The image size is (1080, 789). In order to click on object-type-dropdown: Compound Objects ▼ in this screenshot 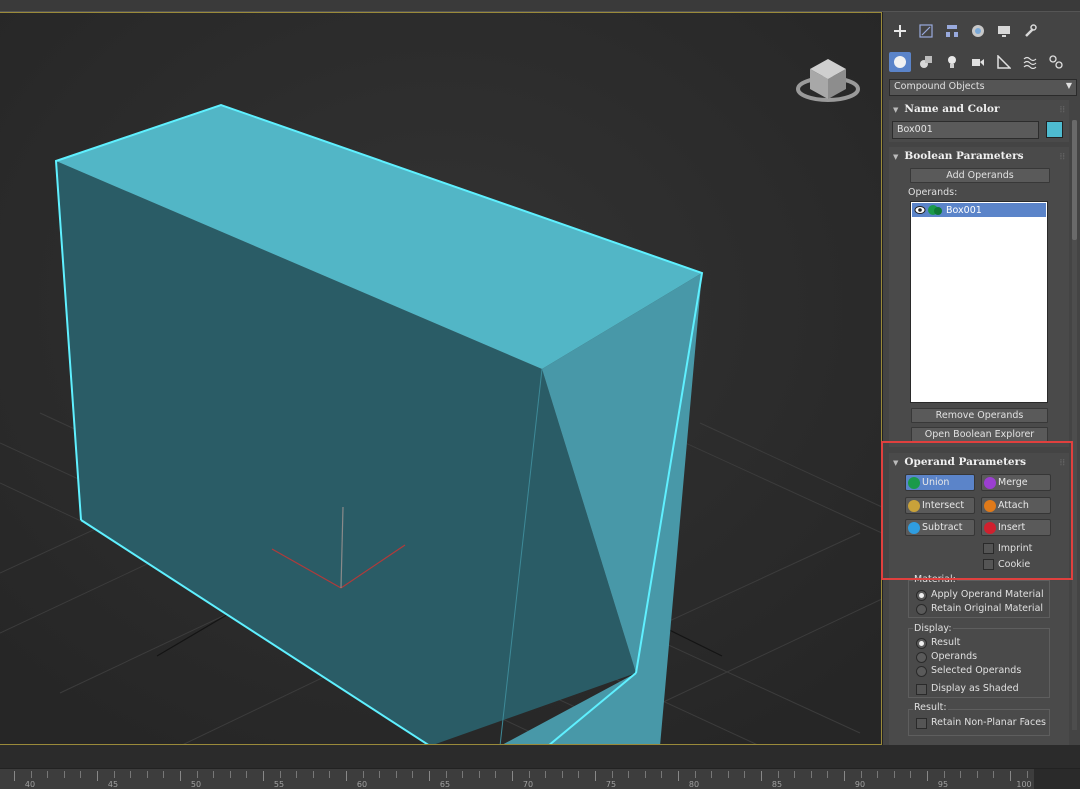, I will do `click(983, 87)`.